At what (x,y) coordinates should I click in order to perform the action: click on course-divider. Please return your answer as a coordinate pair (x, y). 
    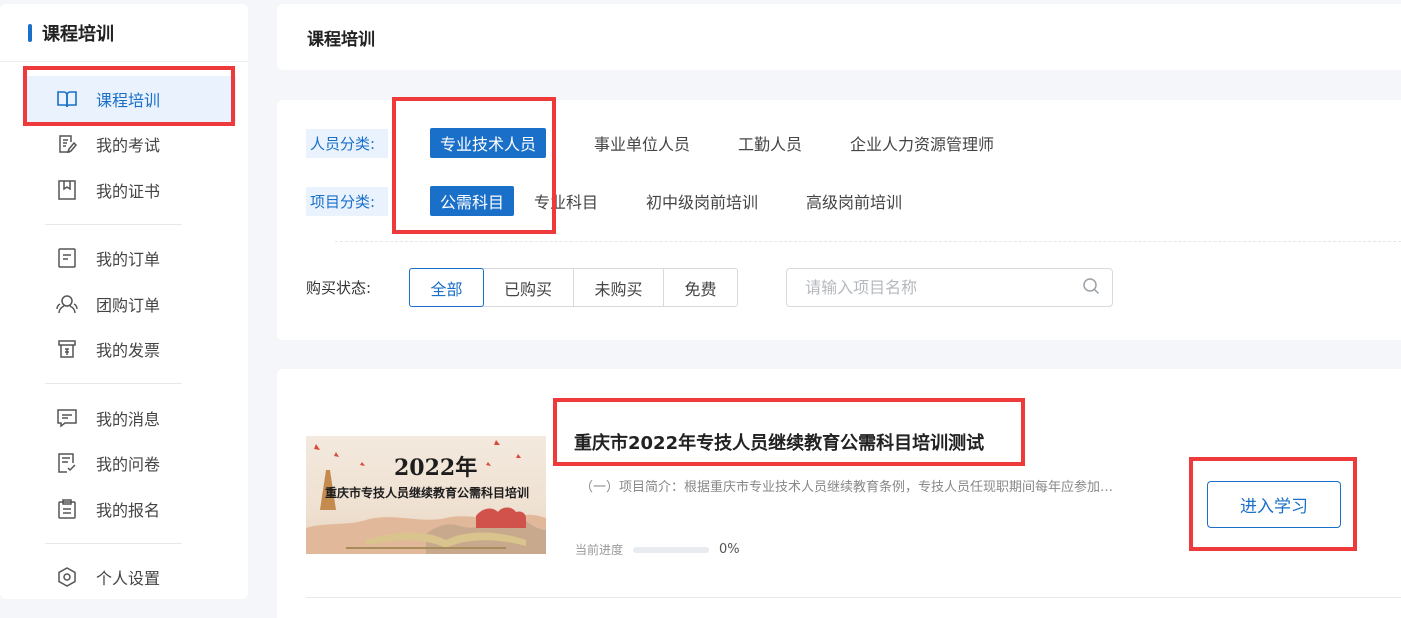
    Looking at the image, I should click on (853, 597).